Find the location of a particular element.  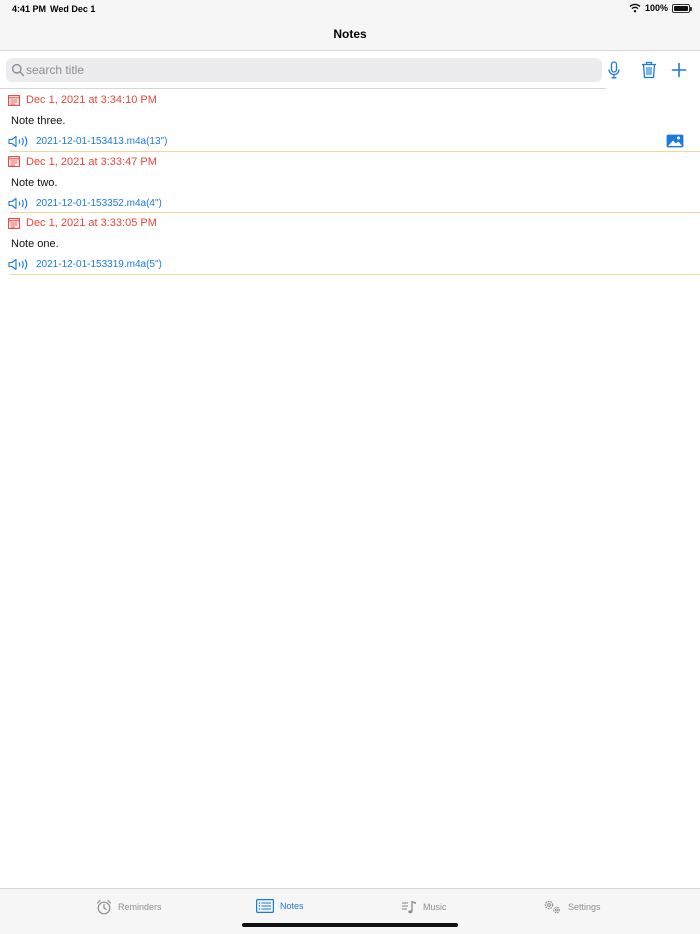

delete-button is located at coordinates (649, 70).